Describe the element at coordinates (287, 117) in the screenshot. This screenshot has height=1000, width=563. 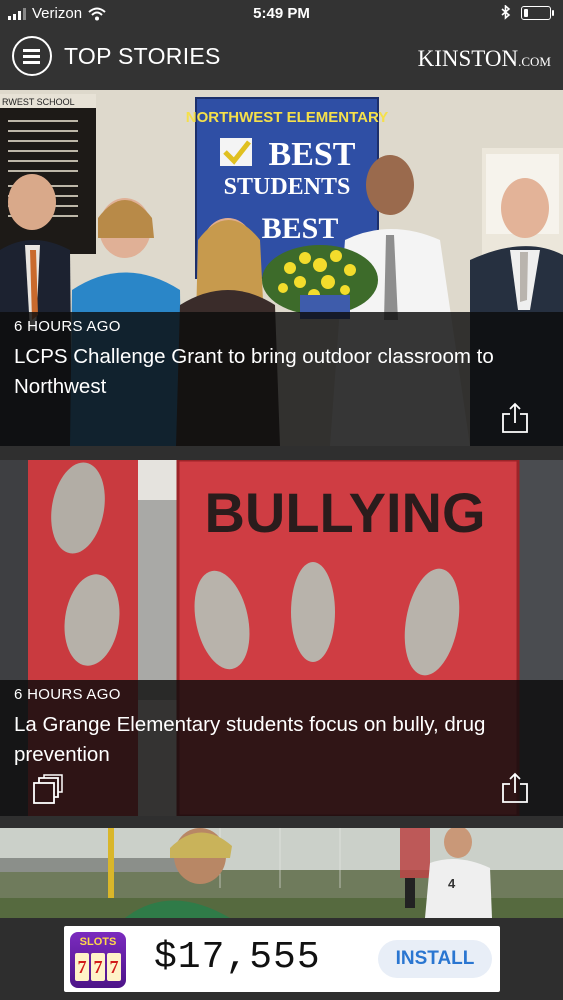
I see `banner-line1: NORTHWEST ELEMENTARY` at that location.